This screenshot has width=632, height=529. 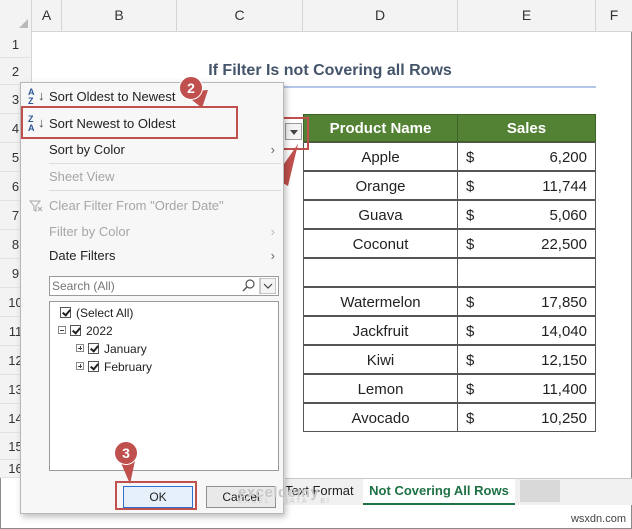 I want to click on row-header-1: 1, so click(x=16, y=44).